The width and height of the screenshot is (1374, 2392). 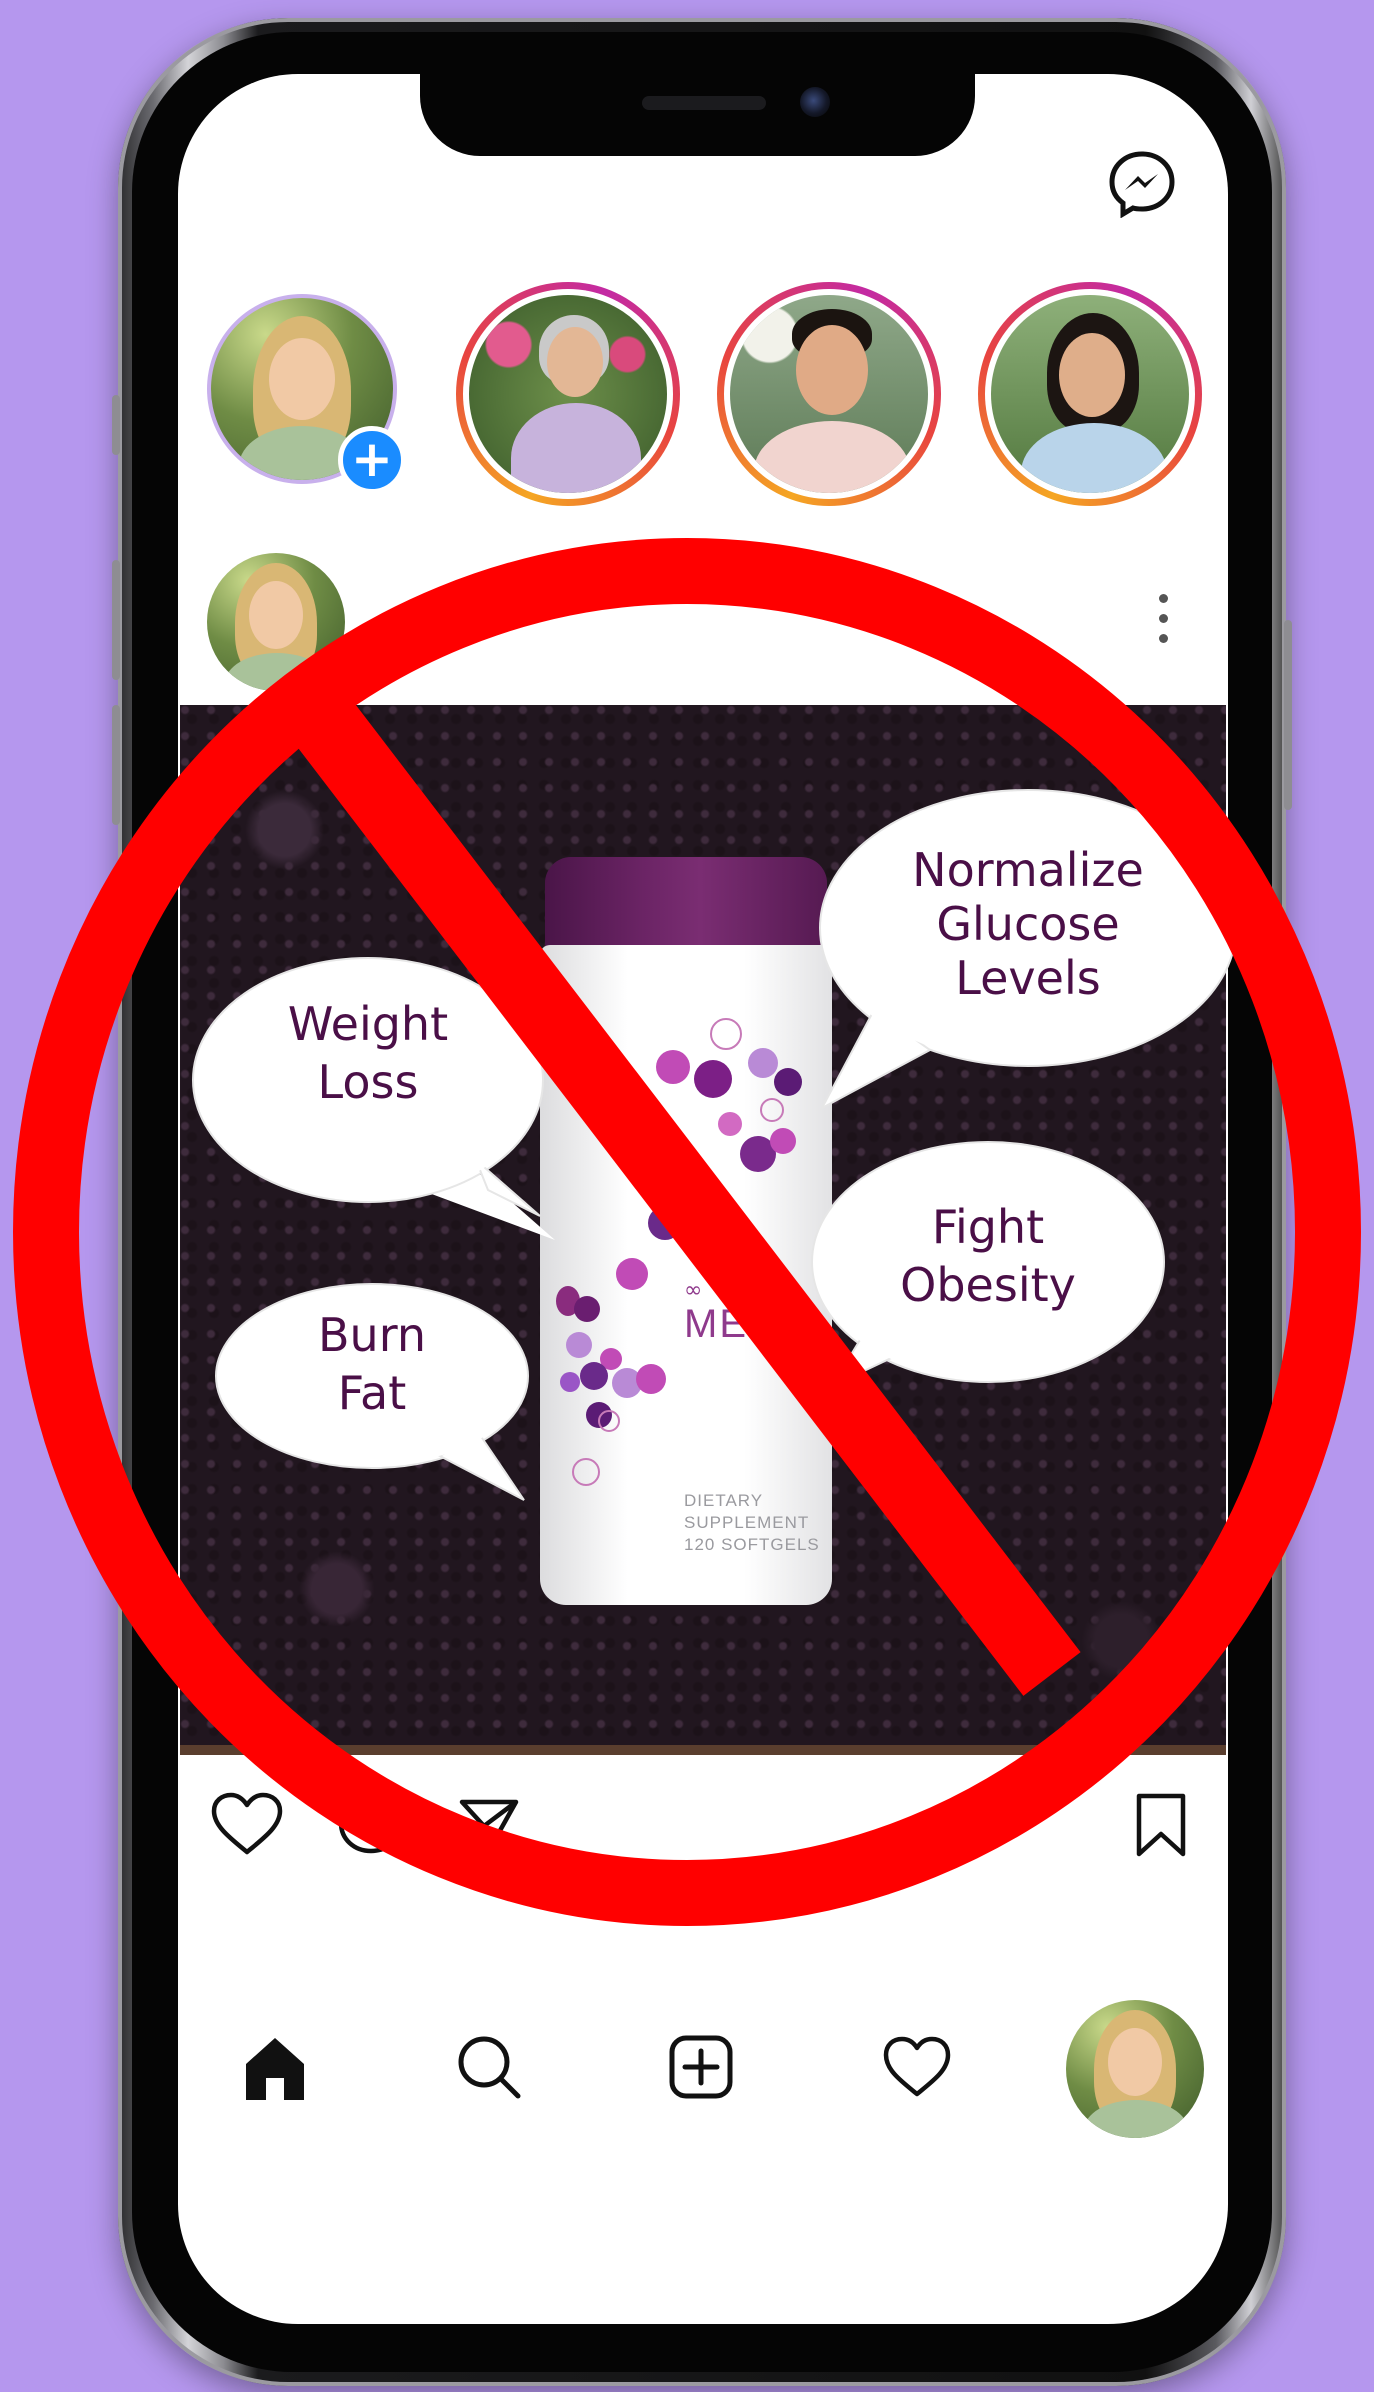 I want to click on search-icon, so click(x=489, y=2067).